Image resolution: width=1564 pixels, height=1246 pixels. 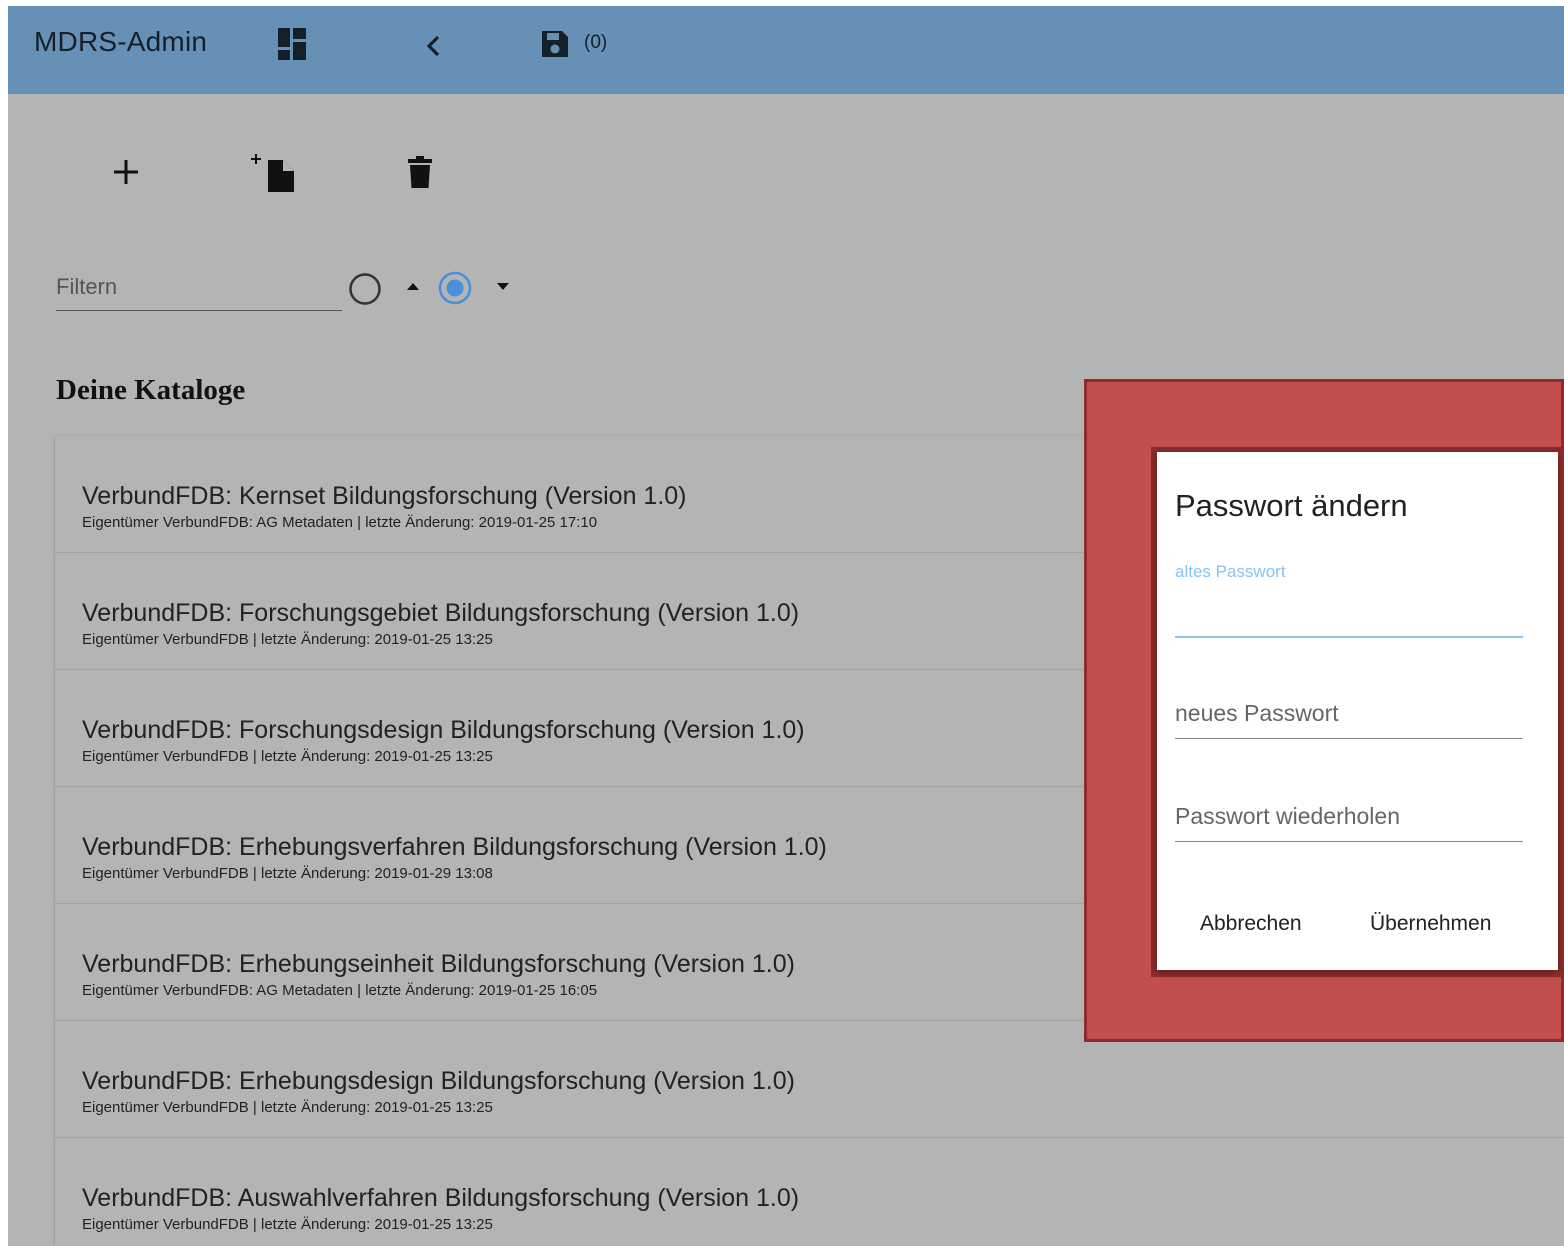 I want to click on top-app-bar: MDRS-Admin (0), so click(x=786, y=50).